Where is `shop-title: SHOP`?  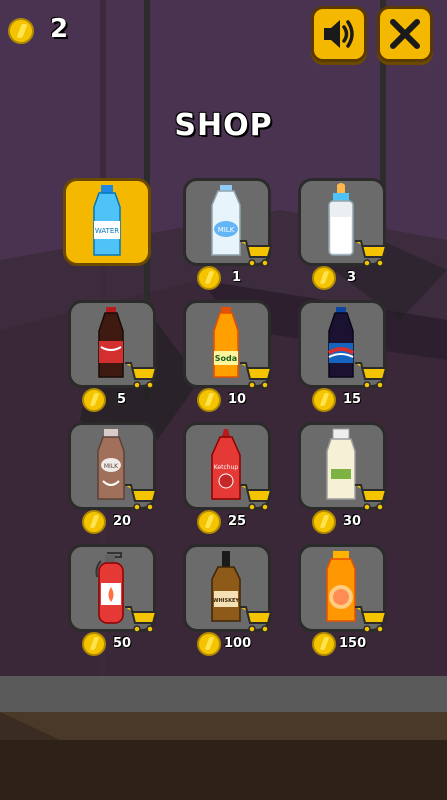
shop-title: SHOP is located at coordinates (223, 125).